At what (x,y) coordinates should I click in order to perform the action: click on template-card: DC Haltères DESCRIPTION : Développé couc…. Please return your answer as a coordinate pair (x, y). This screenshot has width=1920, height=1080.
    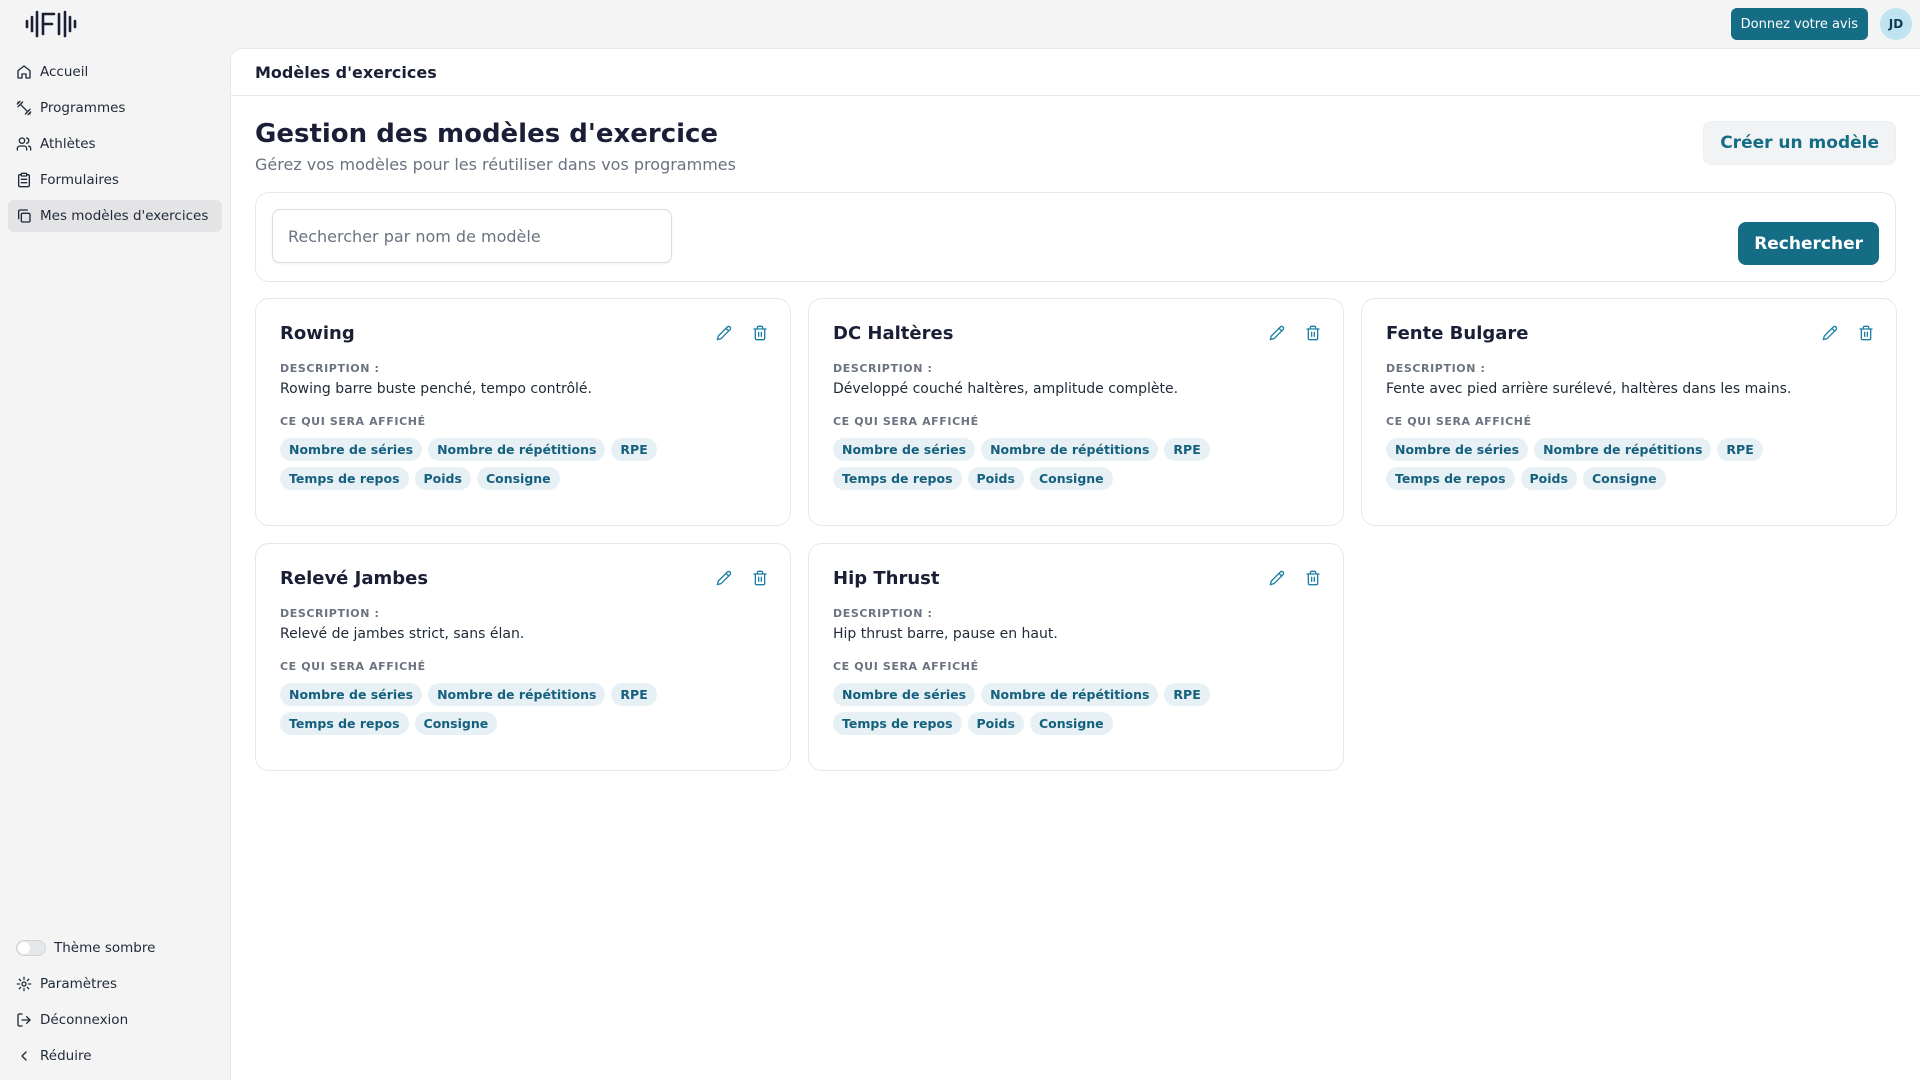
    Looking at the image, I should click on (1076, 412).